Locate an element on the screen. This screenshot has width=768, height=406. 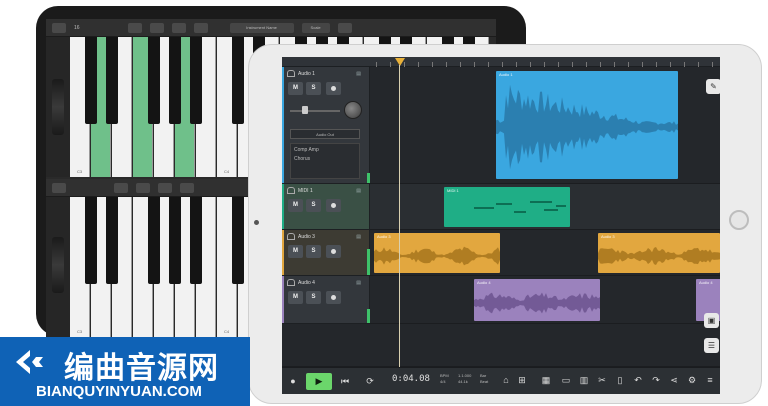
empty-track-area is located at coordinates (501, 345).